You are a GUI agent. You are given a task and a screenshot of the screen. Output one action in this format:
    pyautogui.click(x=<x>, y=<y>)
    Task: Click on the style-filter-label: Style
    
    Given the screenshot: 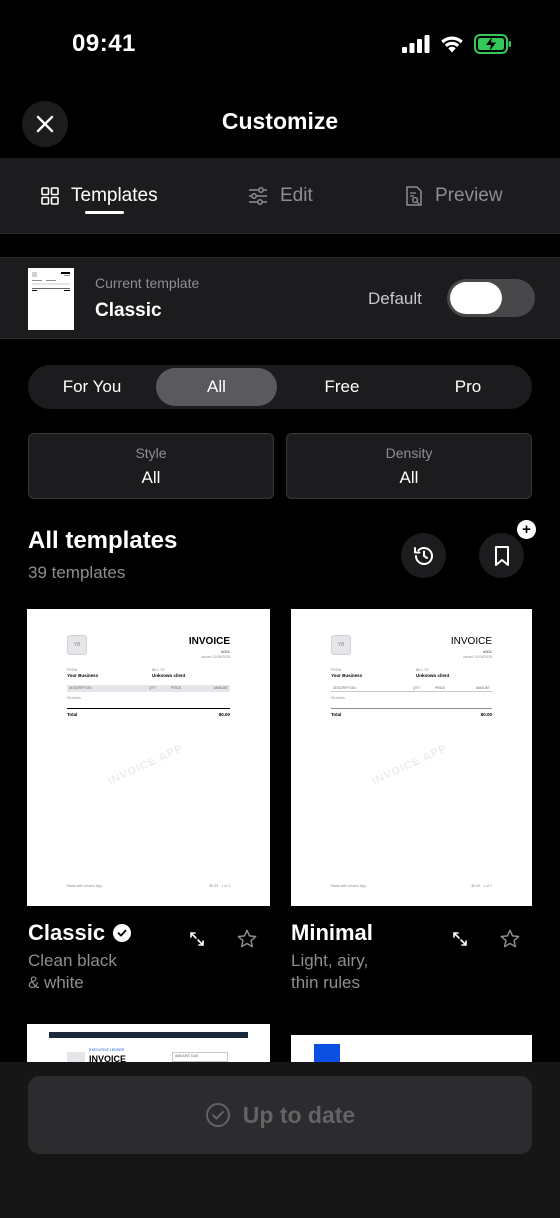 What is the action you would take?
    pyautogui.click(x=151, y=453)
    